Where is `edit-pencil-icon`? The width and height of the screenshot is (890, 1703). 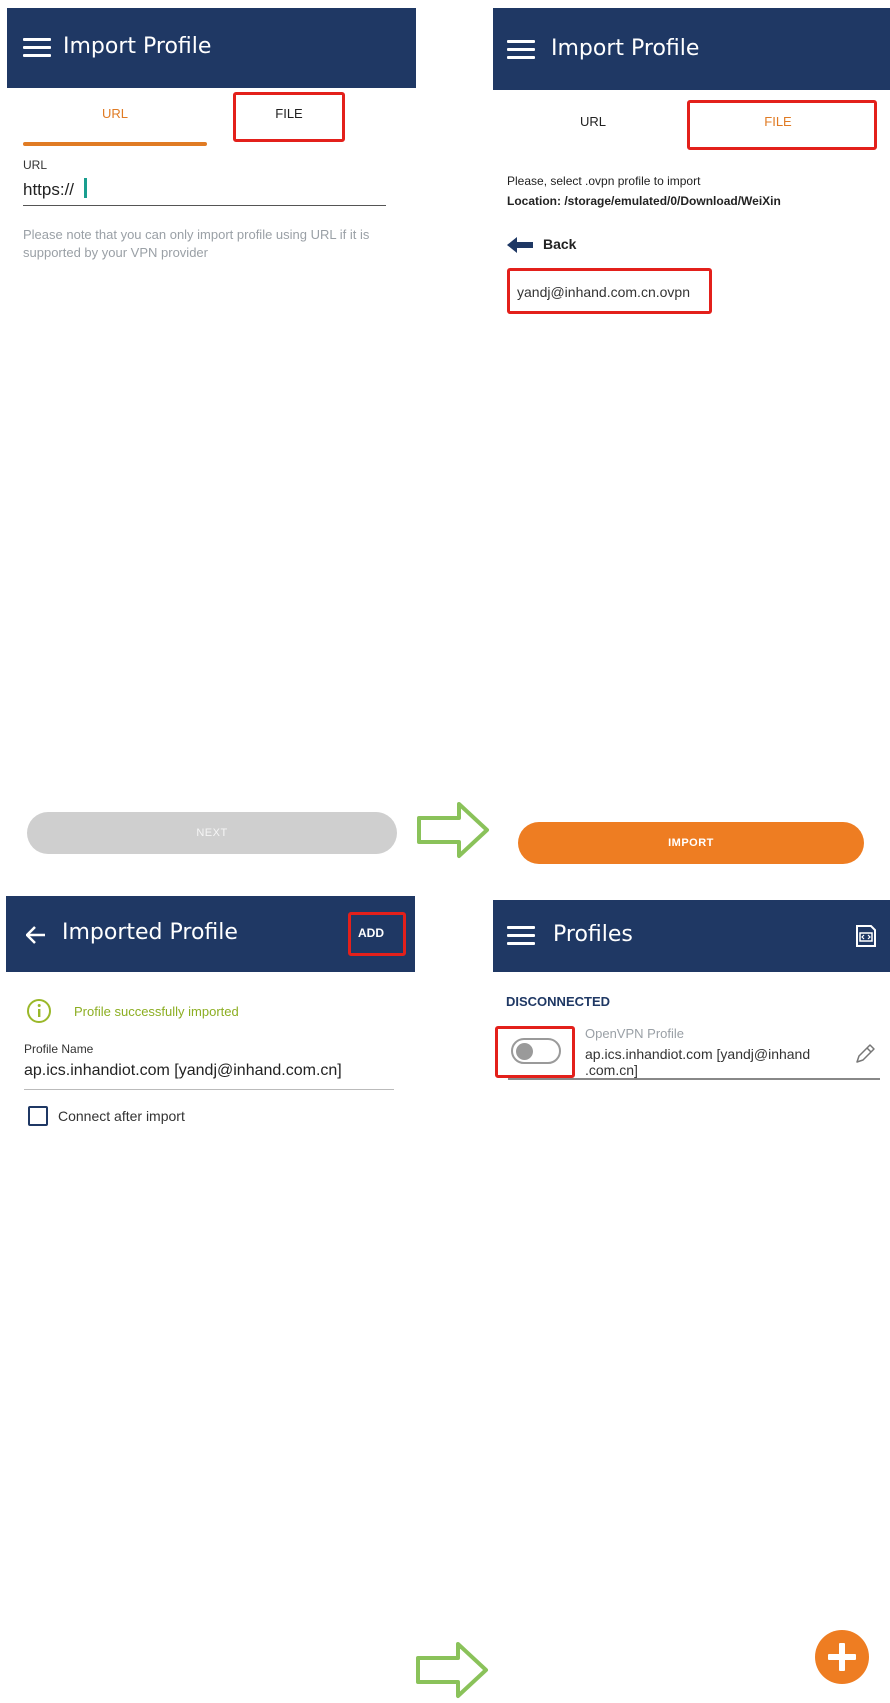
edit-pencil-icon is located at coordinates (865, 1054).